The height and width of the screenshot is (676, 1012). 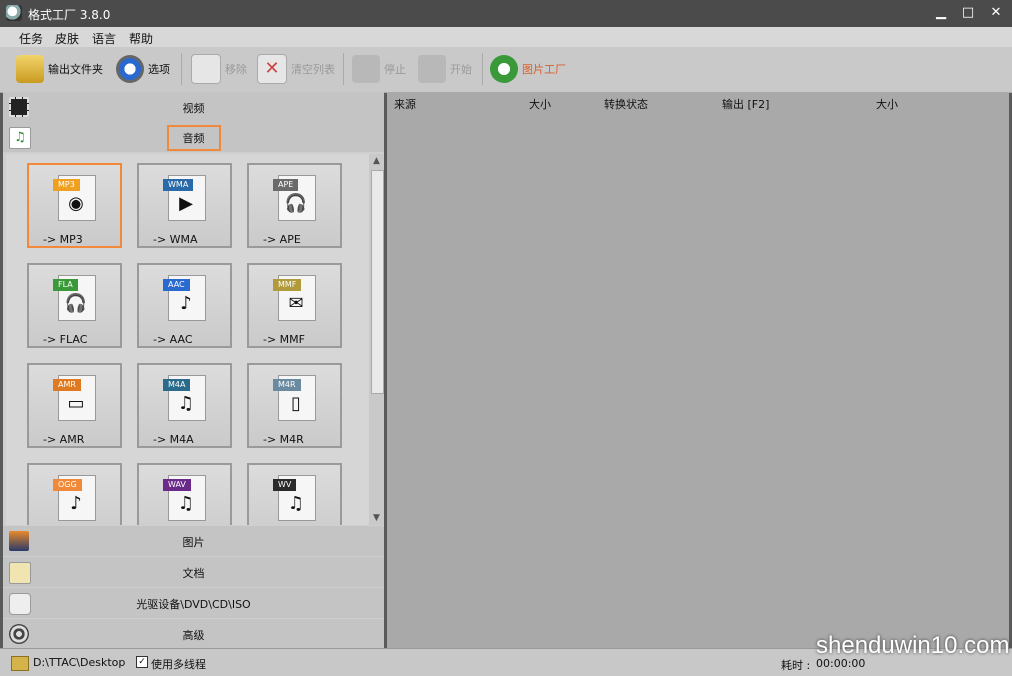 I want to click on toolbar: 输出文件夹 选项 移除 ✕ 清空列表 停止 开始 图片工厂, so click(x=506, y=70).